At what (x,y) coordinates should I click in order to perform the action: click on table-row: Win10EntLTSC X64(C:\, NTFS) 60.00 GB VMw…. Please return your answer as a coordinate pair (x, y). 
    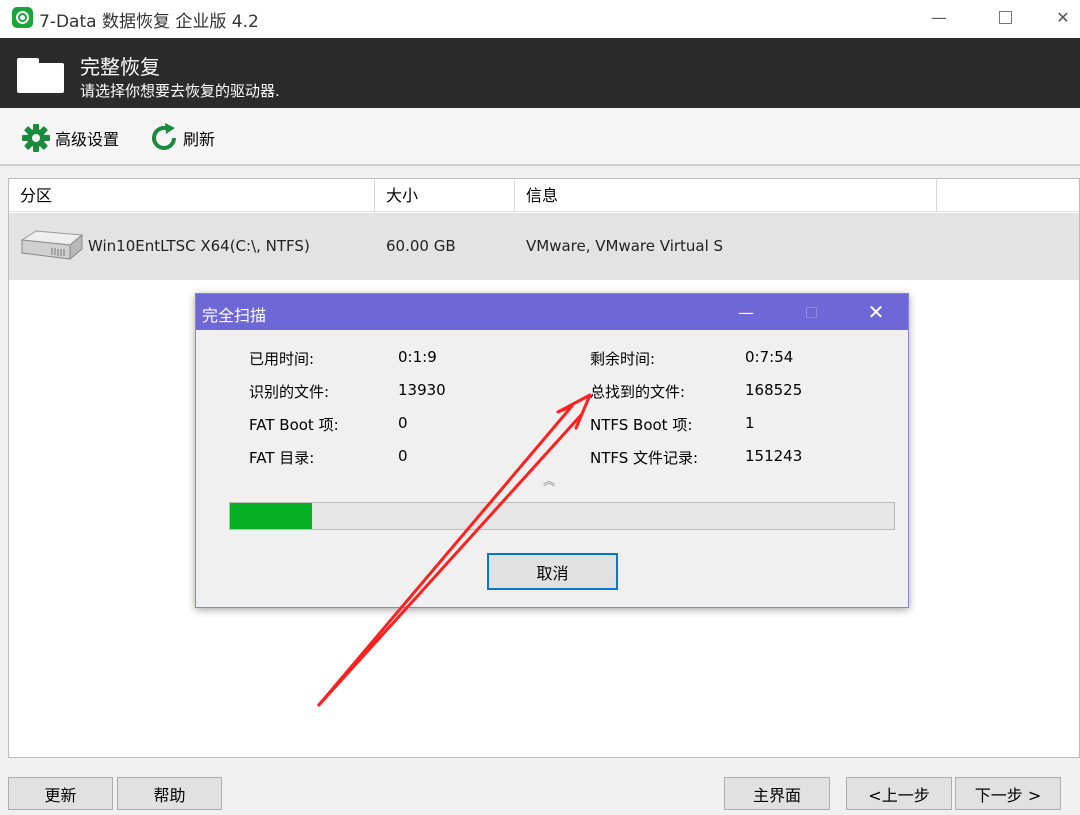
    Looking at the image, I should click on (544, 246).